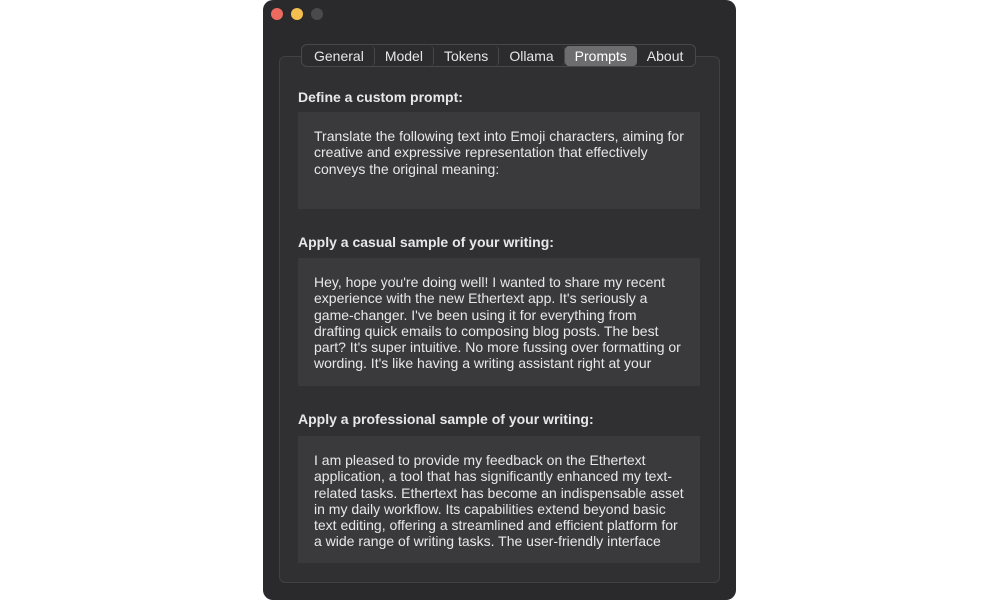 This screenshot has height=600, width=1000. Describe the element at coordinates (380, 97) in the screenshot. I see `custom-prompt-label: Define a custom prompt:` at that location.